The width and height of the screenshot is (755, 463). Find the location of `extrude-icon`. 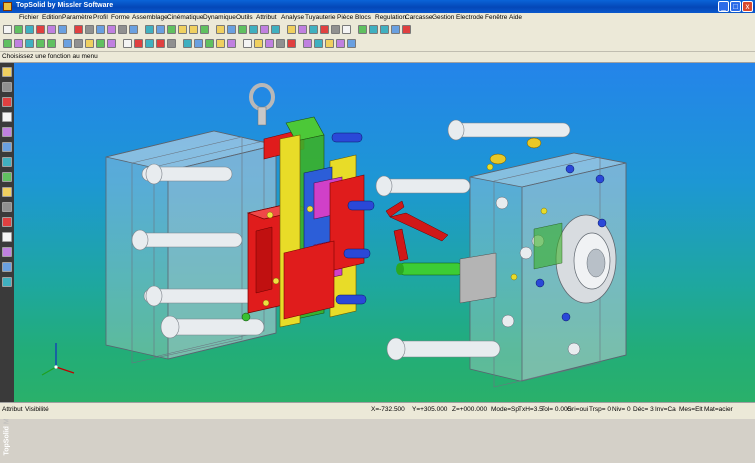

extrude-icon is located at coordinates (89, 43).